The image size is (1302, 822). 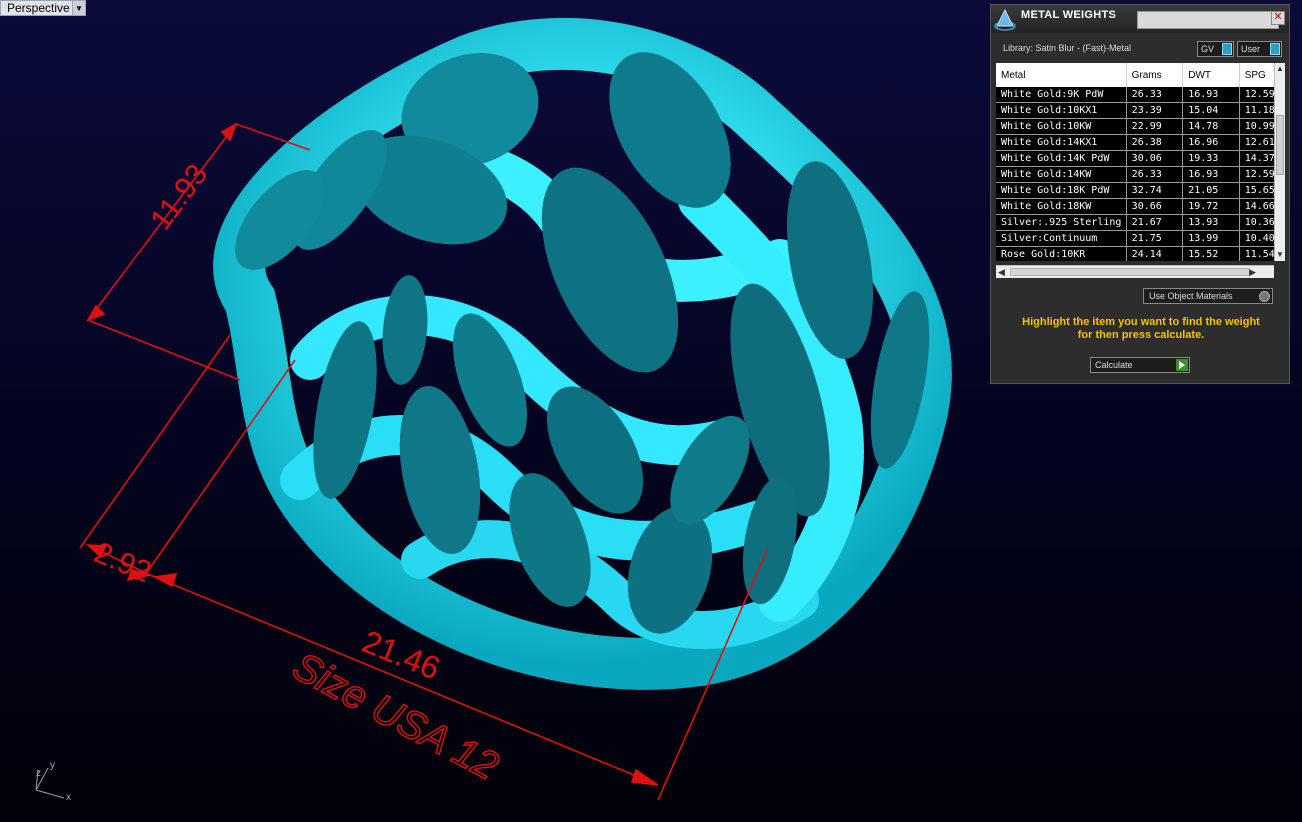 What do you see at coordinates (1252, 272) in the screenshot?
I see `scroll-right-icon: ▶` at bounding box center [1252, 272].